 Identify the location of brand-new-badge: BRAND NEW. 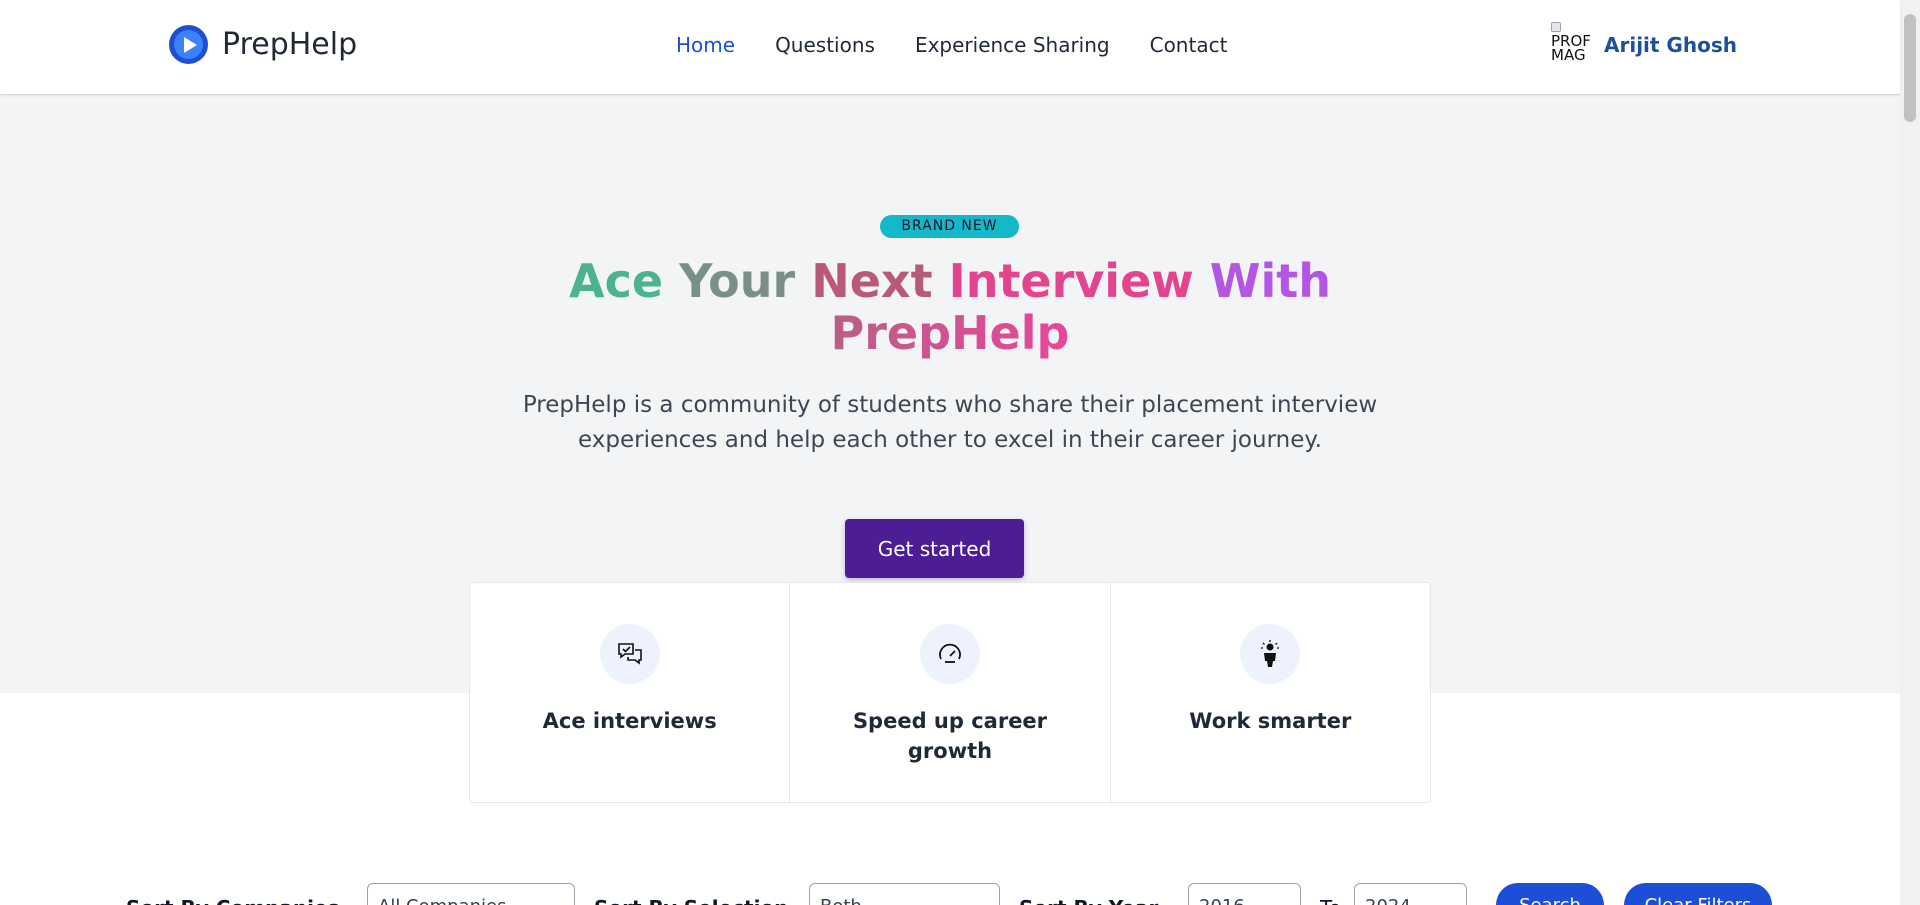
(949, 226).